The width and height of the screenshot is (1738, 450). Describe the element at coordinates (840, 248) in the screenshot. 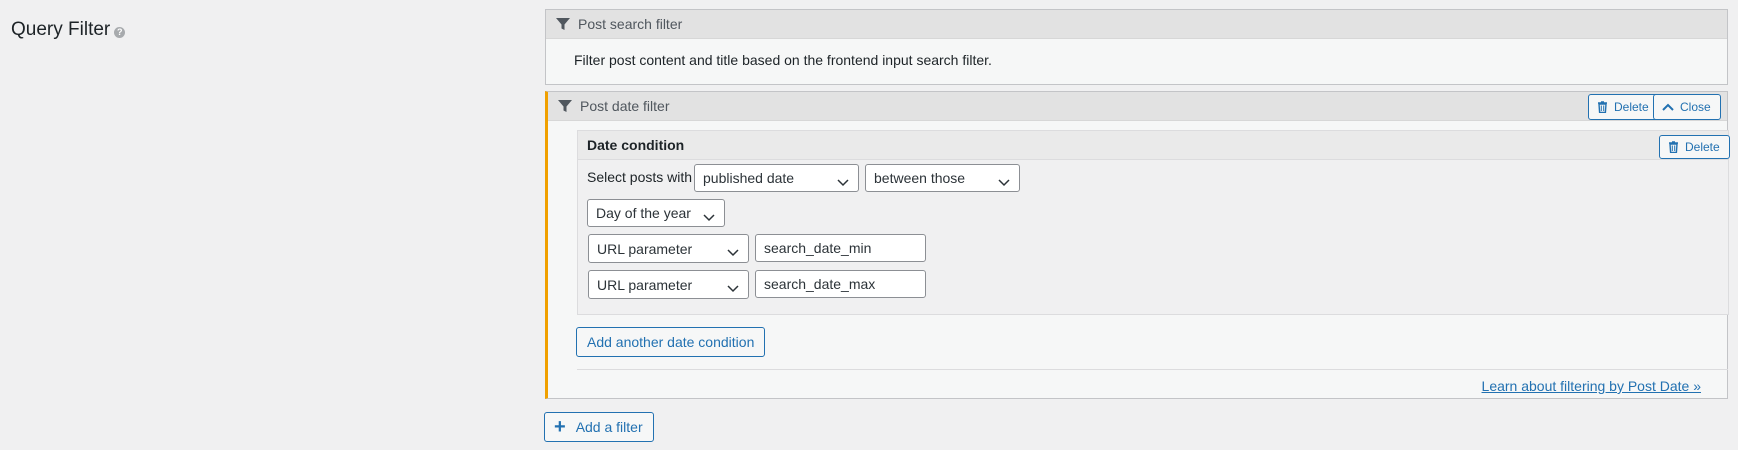

I see `min-date-input: search_date_min` at that location.